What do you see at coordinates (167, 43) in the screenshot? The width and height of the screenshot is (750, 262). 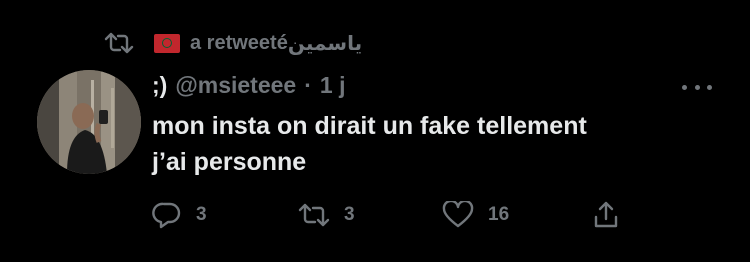 I see `morocco-flag-icon` at bounding box center [167, 43].